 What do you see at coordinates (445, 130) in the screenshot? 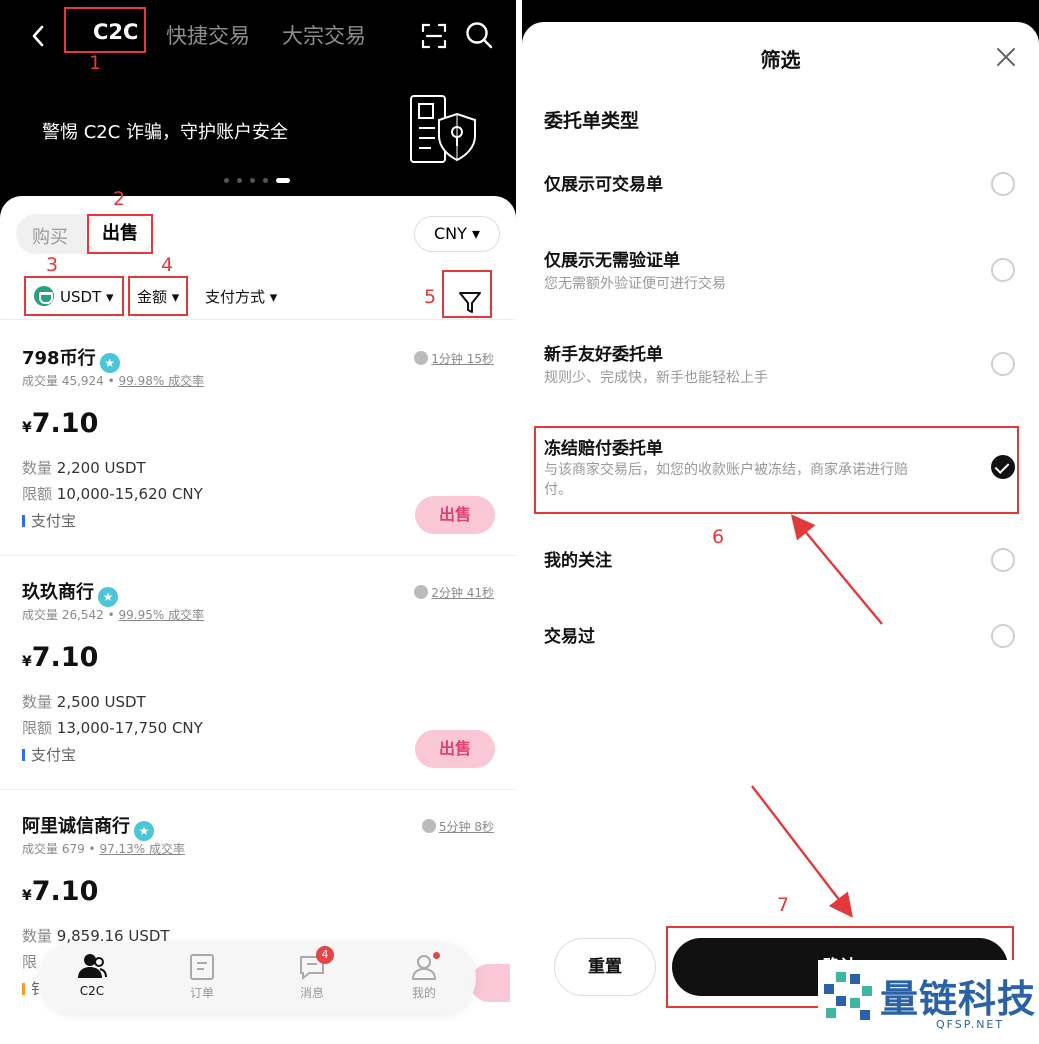
I see `security-shield-icon` at bounding box center [445, 130].